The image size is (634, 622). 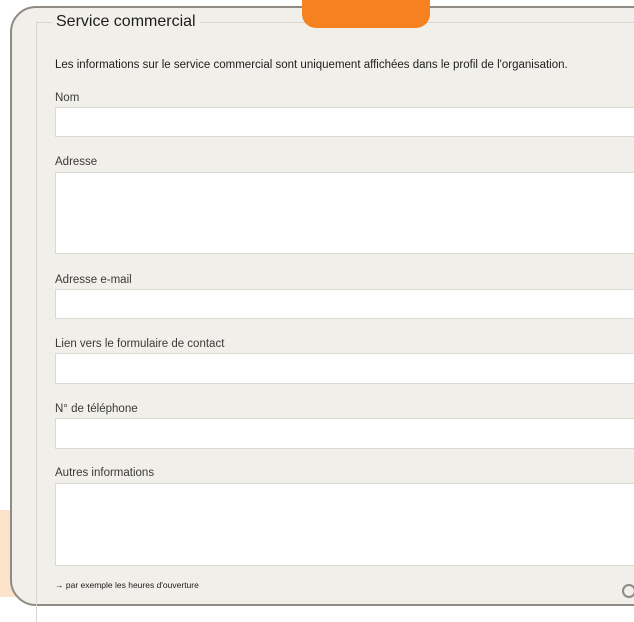 What do you see at coordinates (344, 213) in the screenshot?
I see `adresse-textarea` at bounding box center [344, 213].